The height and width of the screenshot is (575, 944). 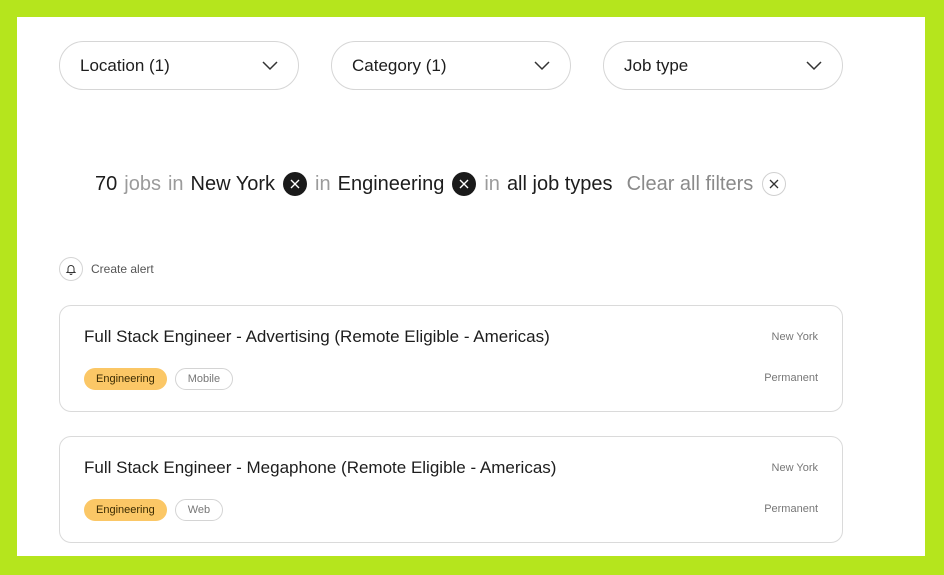 I want to click on tag-team: Web, so click(x=199, y=510).